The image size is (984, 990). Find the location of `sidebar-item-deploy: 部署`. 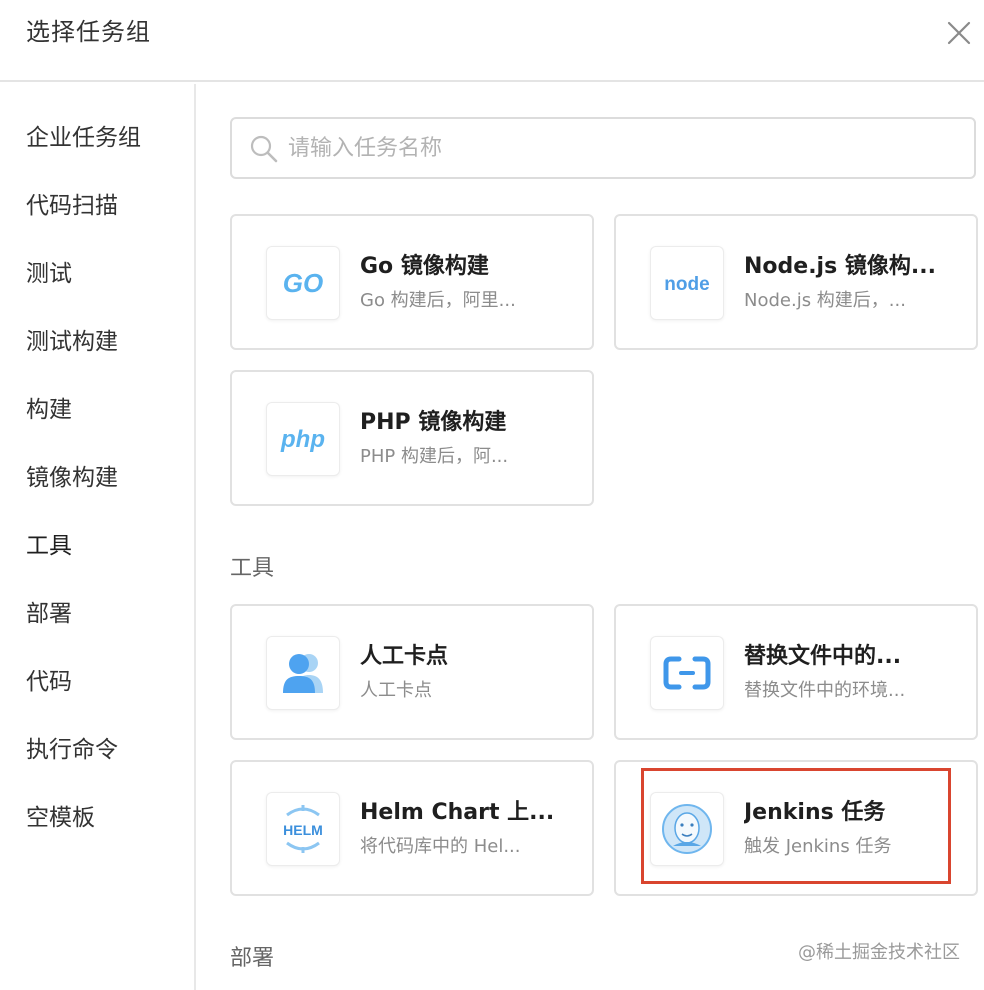

sidebar-item-deploy: 部署 is located at coordinates (49, 614).